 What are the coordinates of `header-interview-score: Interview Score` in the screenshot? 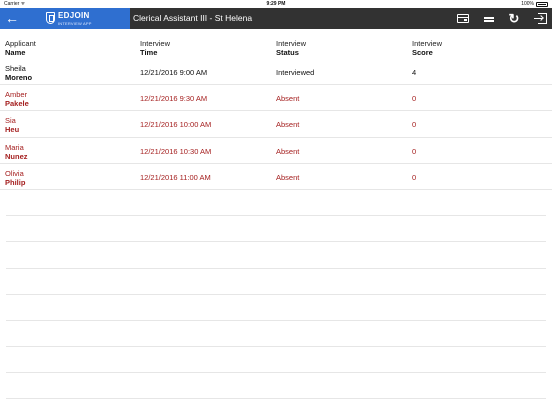 It's located at (427, 48).